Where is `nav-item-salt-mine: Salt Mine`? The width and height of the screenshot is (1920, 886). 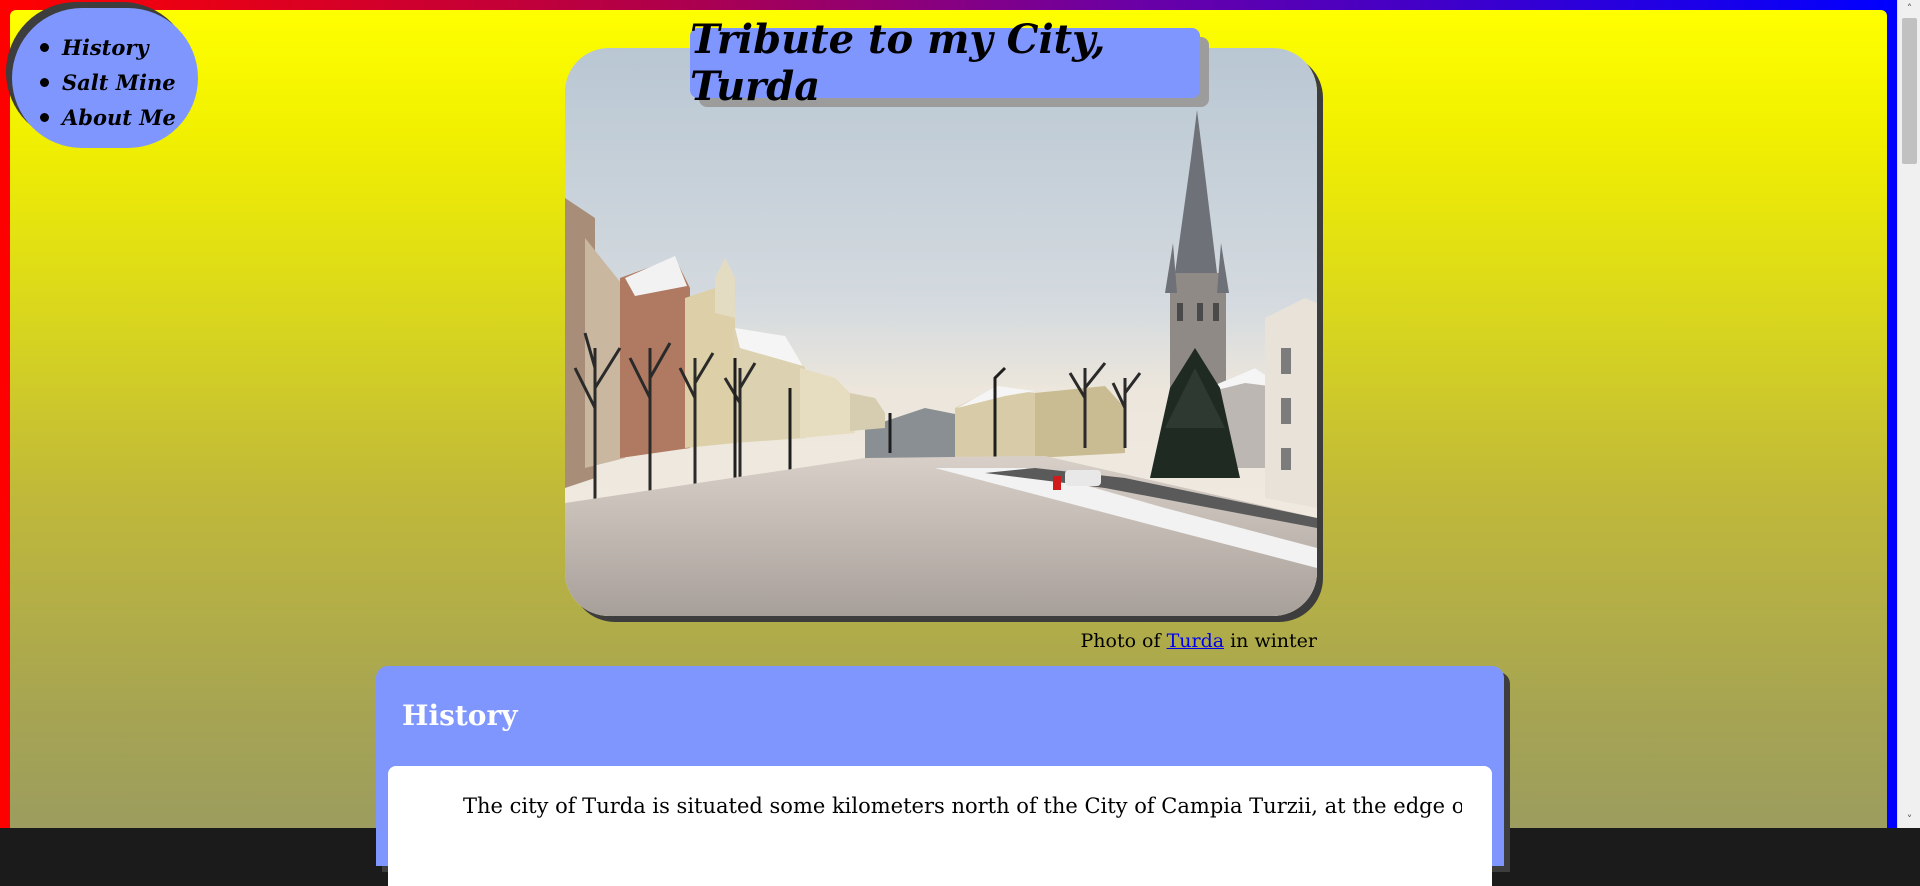 nav-item-salt-mine: Salt Mine is located at coordinates (108, 82).